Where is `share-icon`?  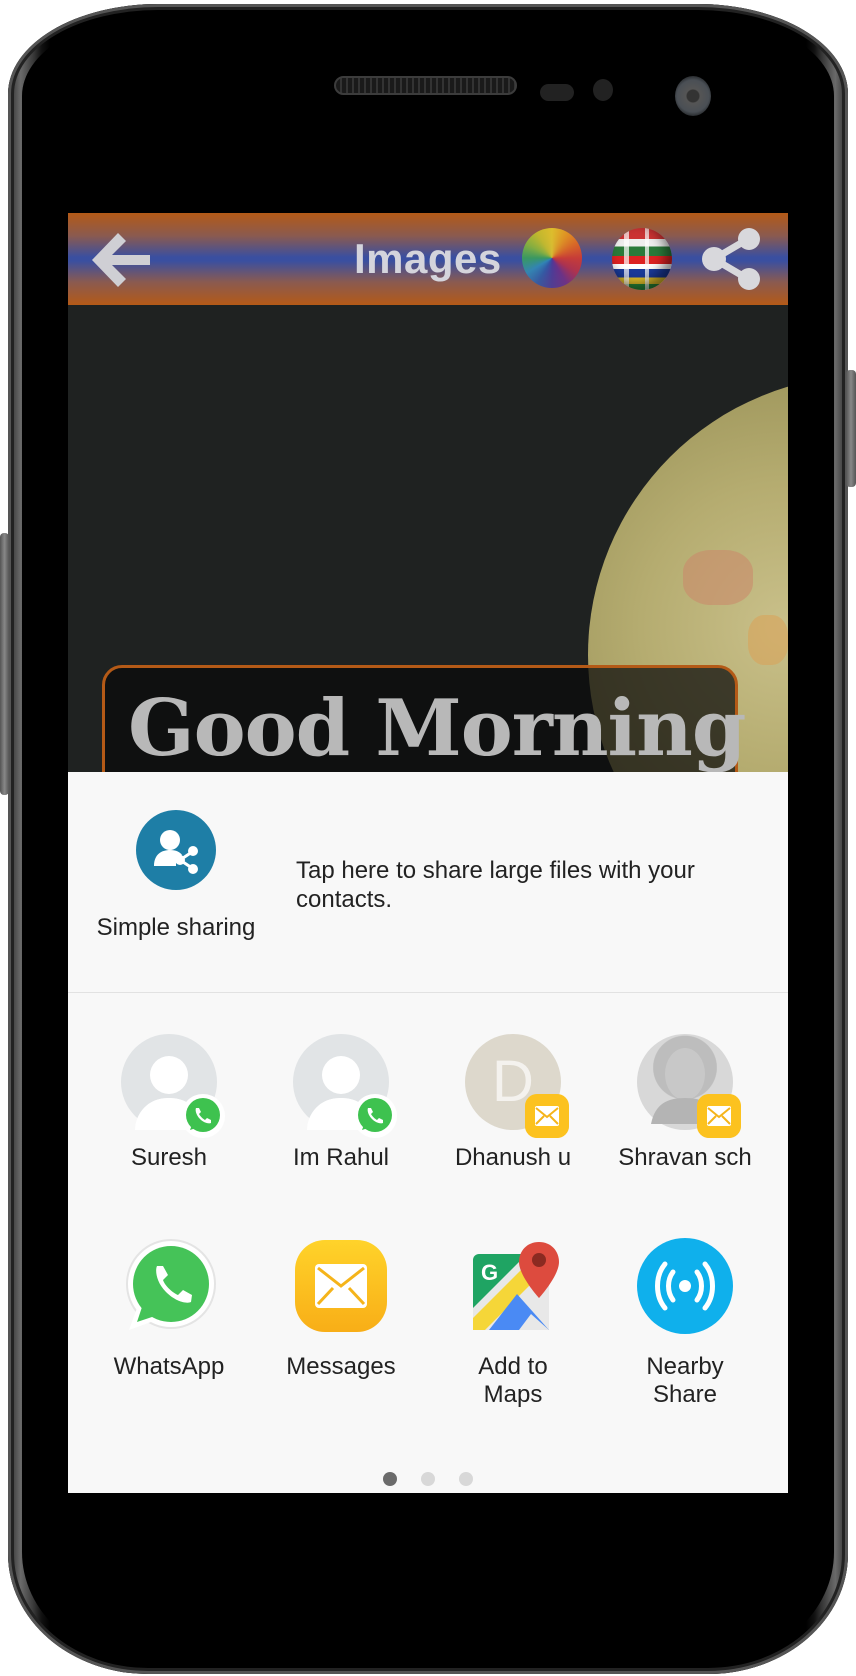 share-icon is located at coordinates (732, 259).